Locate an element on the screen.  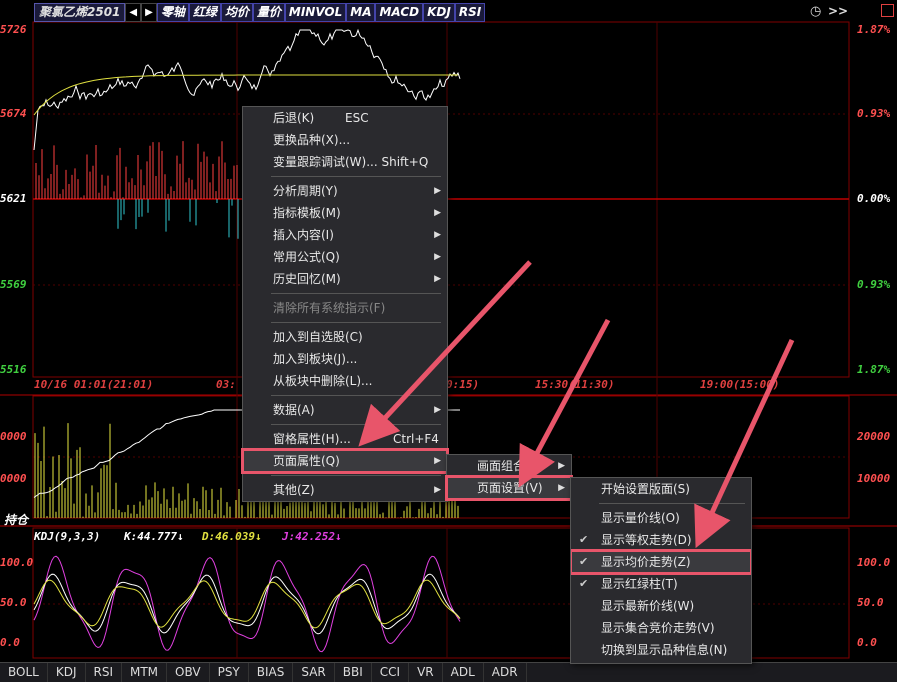
kdj-j-value: J:42.252↓ is located at coordinates (312, 536).